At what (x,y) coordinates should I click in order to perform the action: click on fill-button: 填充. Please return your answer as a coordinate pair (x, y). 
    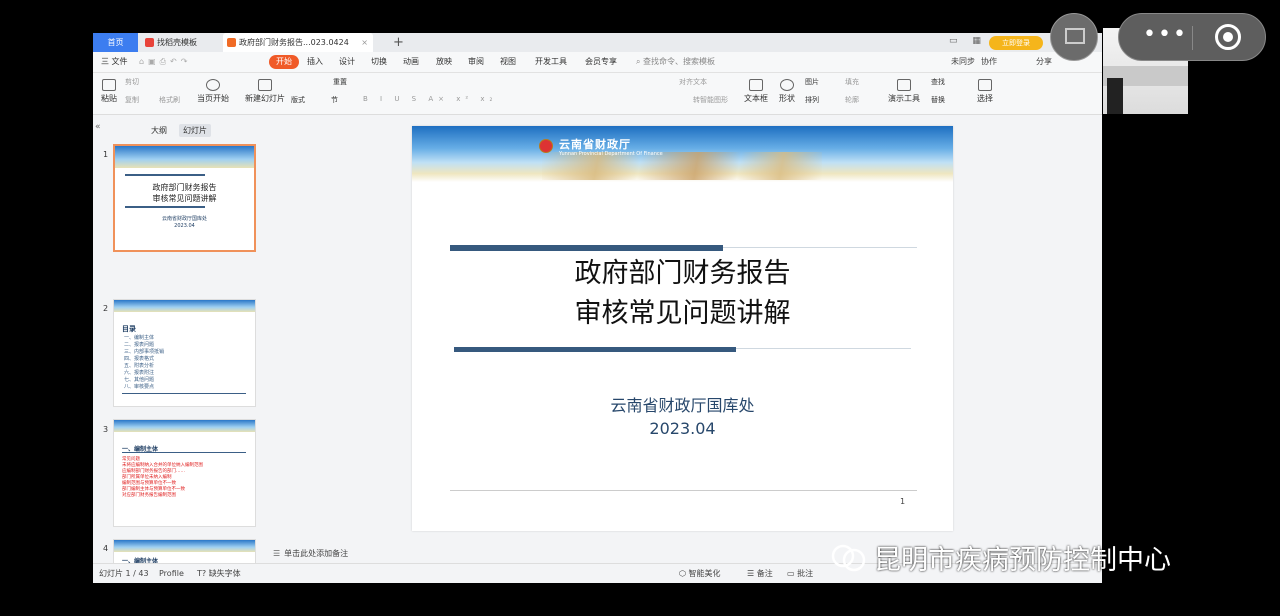
    Looking at the image, I should click on (852, 82).